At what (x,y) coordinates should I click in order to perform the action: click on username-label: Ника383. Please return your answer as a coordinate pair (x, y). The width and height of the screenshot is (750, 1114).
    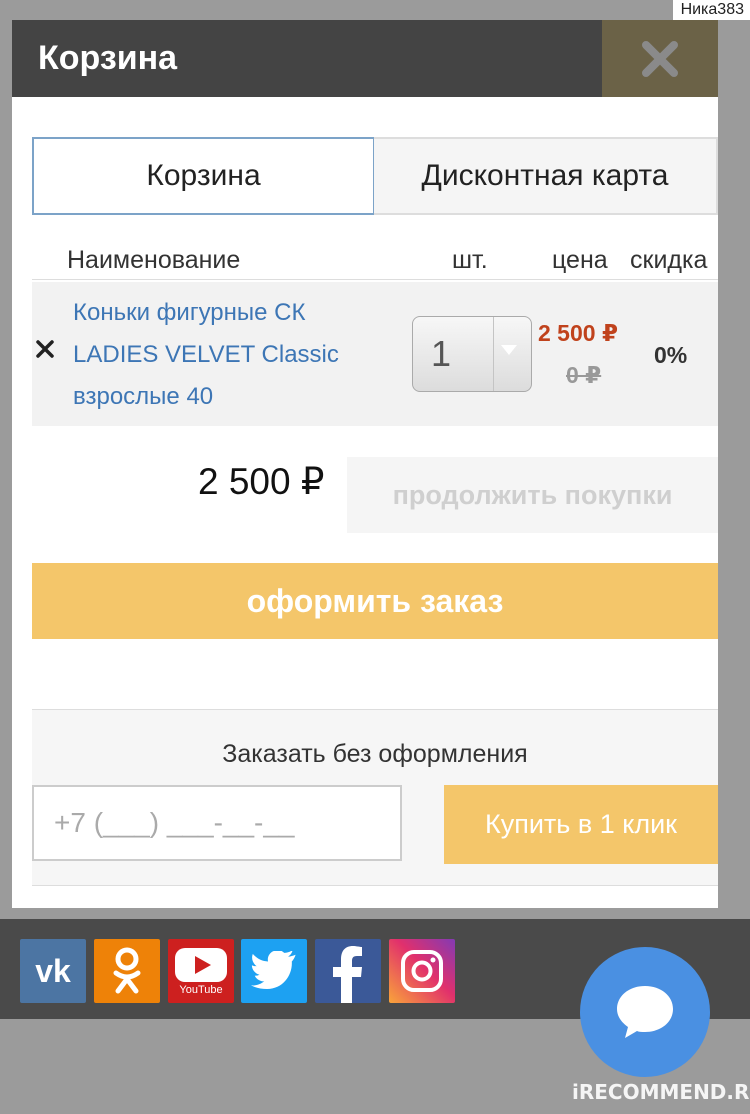
    Looking at the image, I should click on (711, 10).